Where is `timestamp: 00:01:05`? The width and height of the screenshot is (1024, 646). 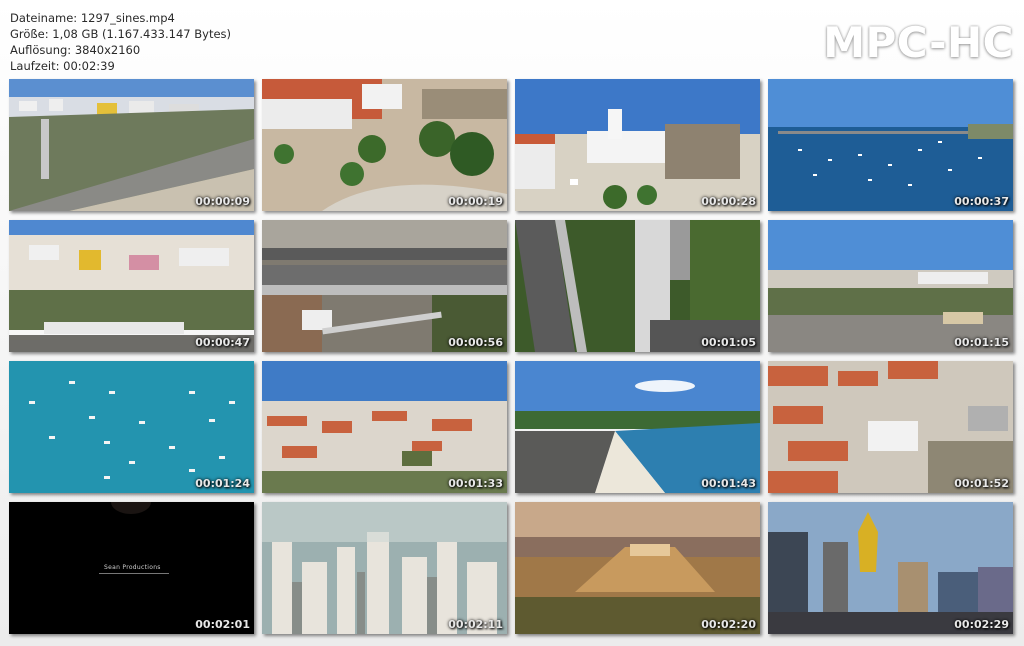 timestamp: 00:01:05 is located at coordinates (728, 342).